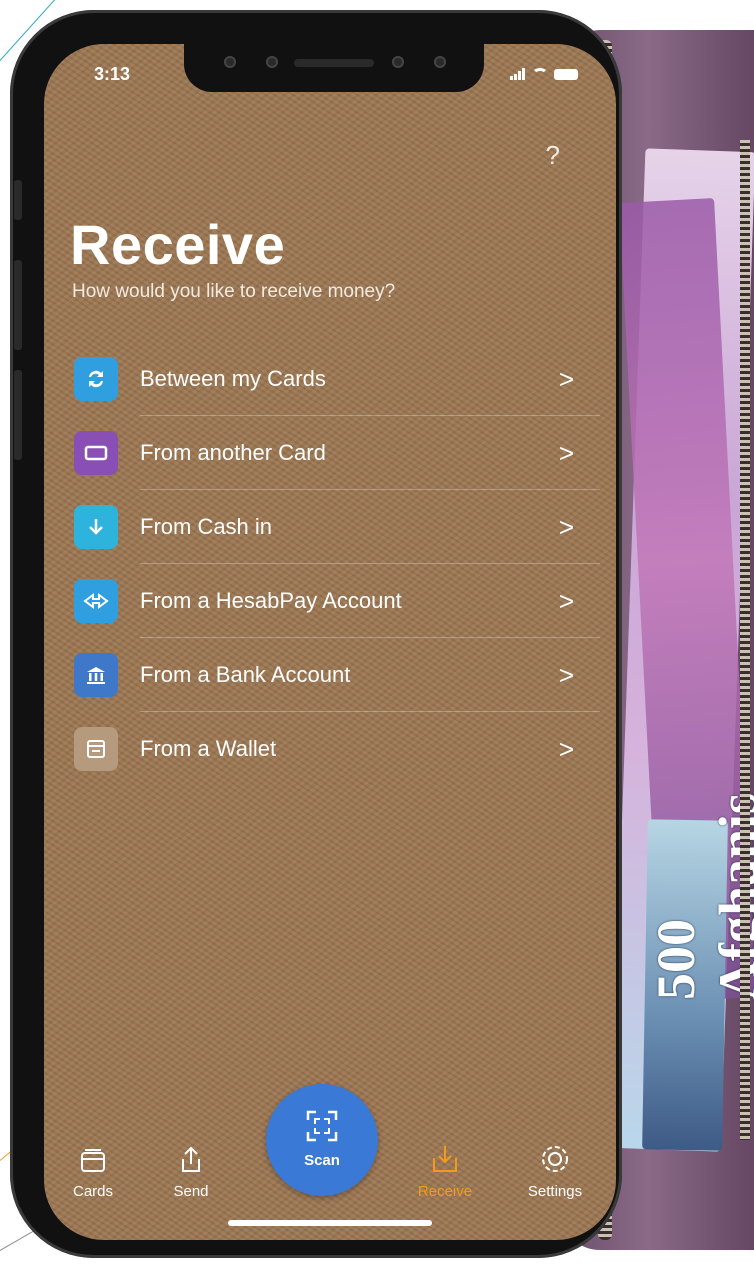 The image size is (754, 1264). What do you see at coordinates (553, 155) in the screenshot?
I see `help-button: ?` at bounding box center [553, 155].